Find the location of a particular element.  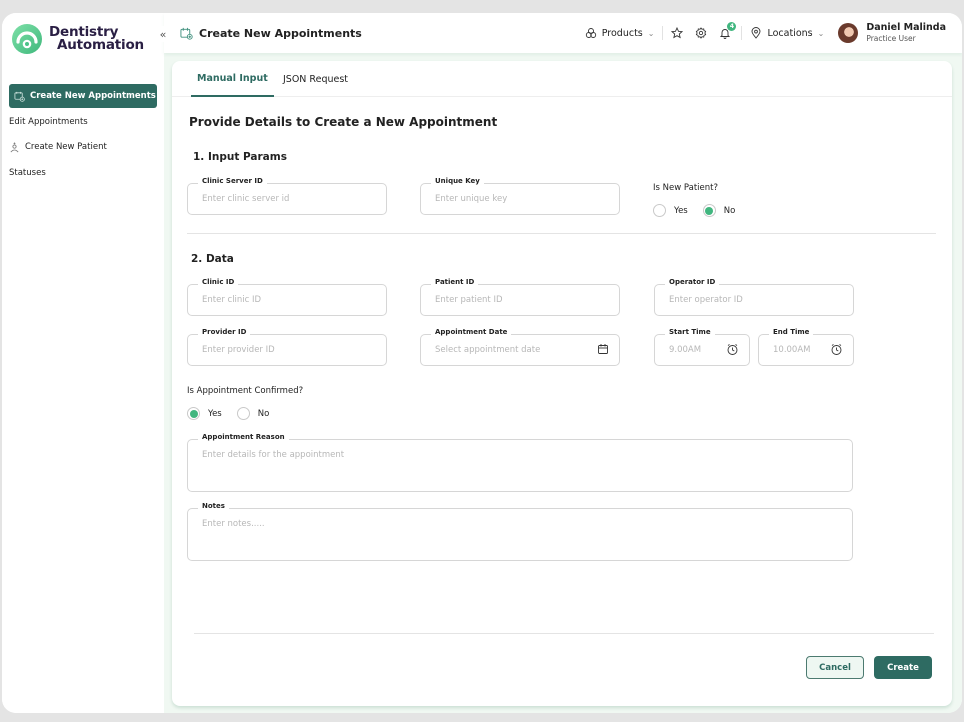

products-menu: Products ⌄ is located at coordinates (619, 33).